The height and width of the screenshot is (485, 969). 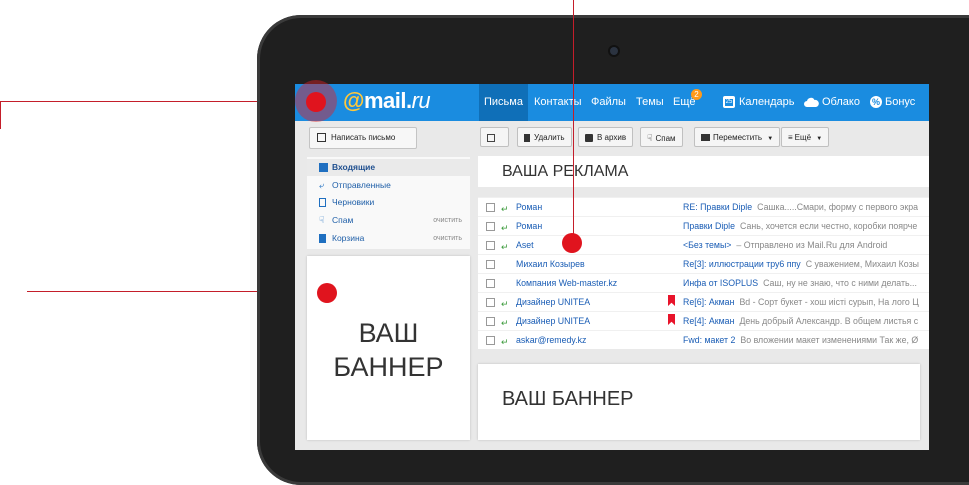 What do you see at coordinates (892, 102) in the screenshot?
I see `nav-bonus: % Бонус` at bounding box center [892, 102].